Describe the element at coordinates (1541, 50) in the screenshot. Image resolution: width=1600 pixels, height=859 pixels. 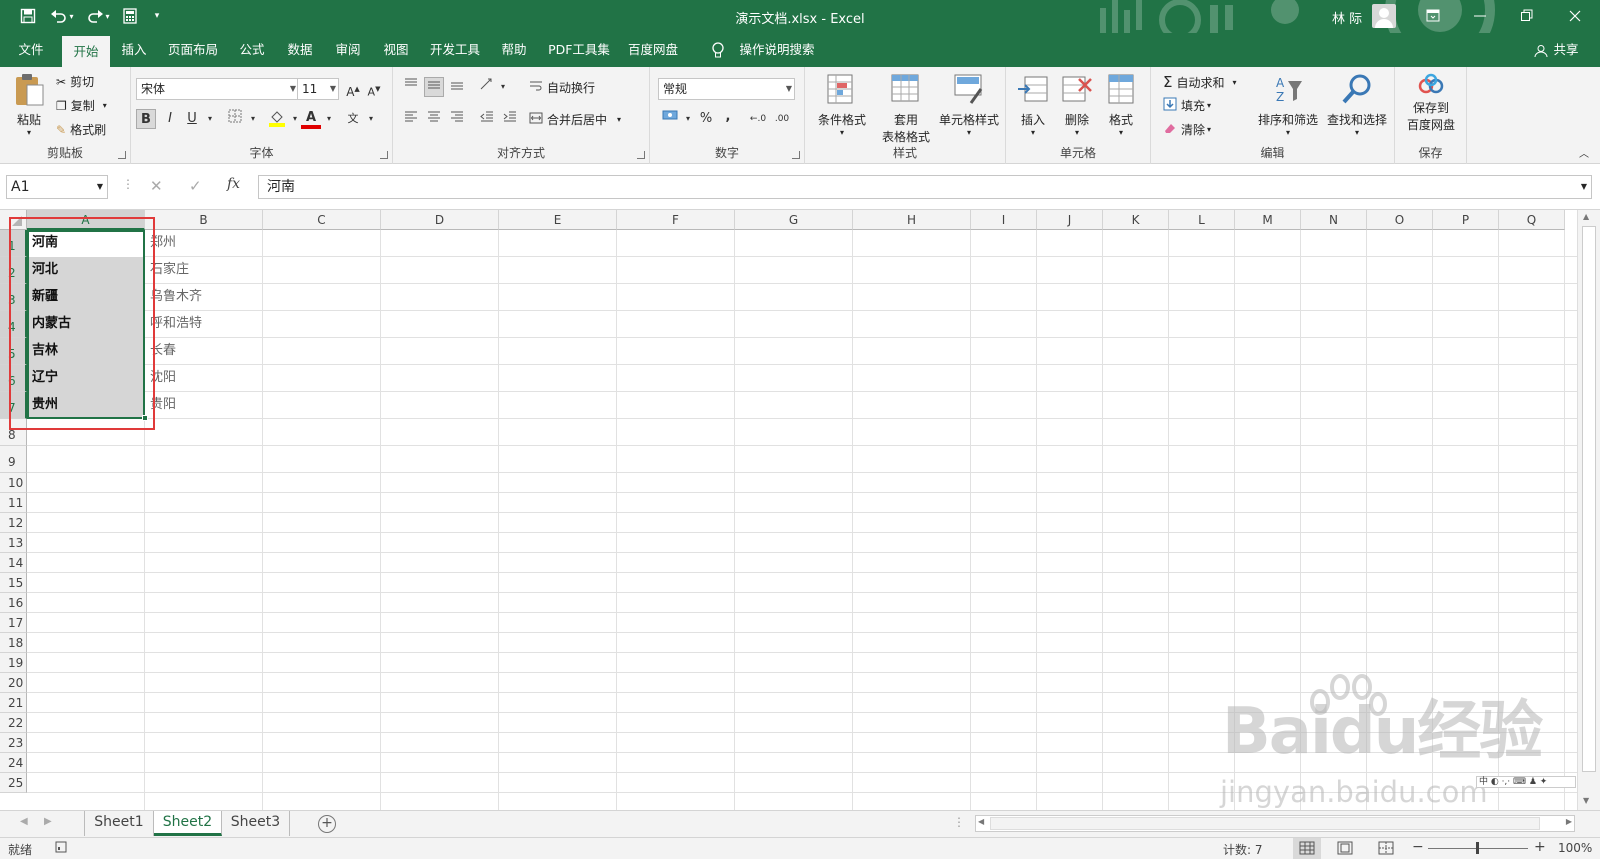
I see `person-icon` at that location.